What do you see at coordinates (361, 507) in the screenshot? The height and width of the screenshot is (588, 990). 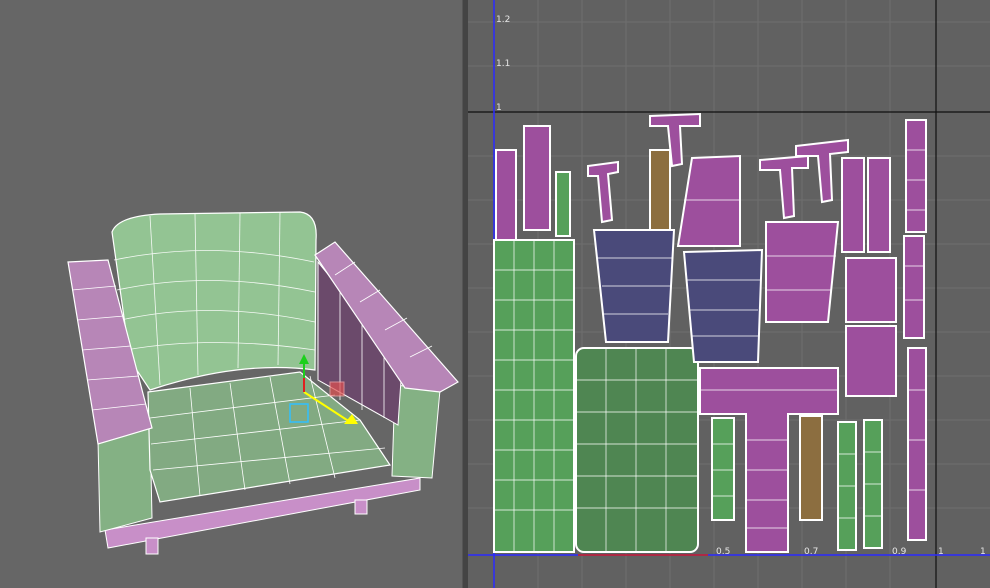 I see `chair-leg-front-right` at bounding box center [361, 507].